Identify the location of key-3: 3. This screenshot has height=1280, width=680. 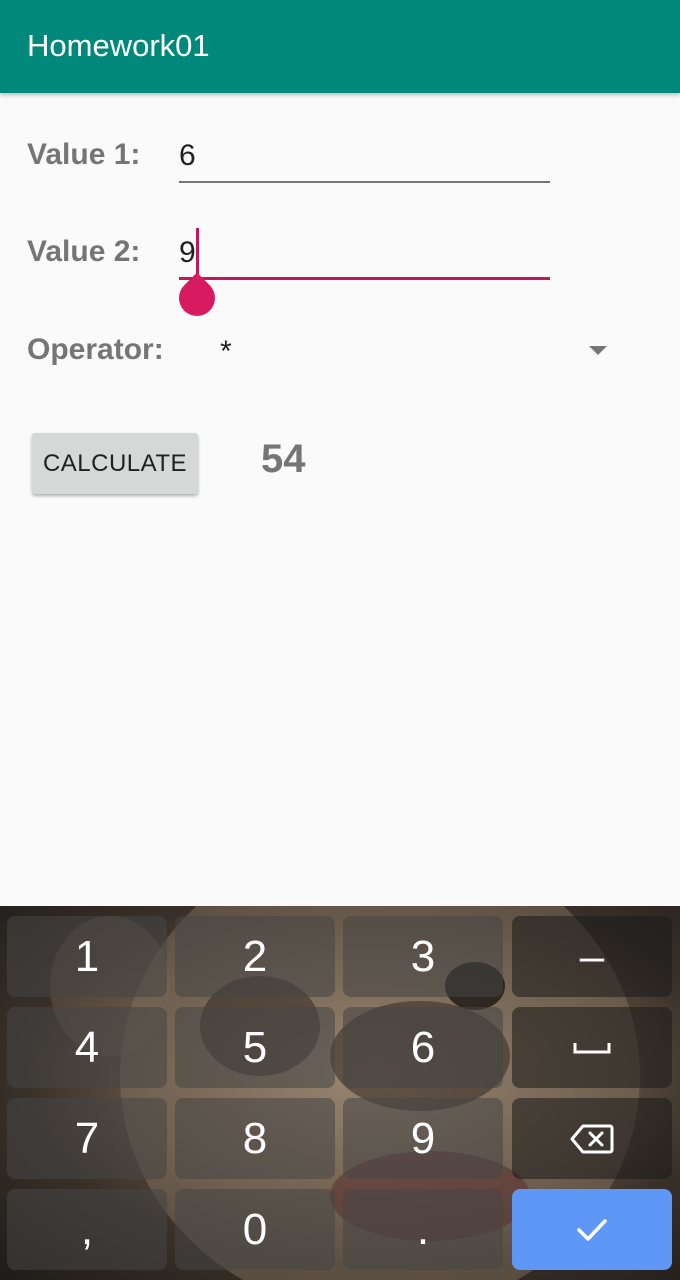
(423, 956).